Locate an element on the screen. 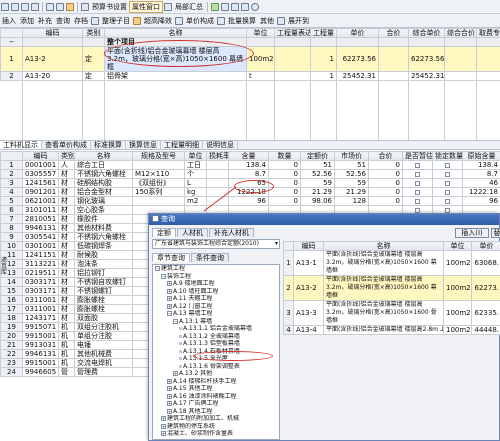 Image resolution: width=500 pixels, height=441 pixels. tree-node: A.13.1.3 铝塑板幕墙 is located at coordinates (216, 344).